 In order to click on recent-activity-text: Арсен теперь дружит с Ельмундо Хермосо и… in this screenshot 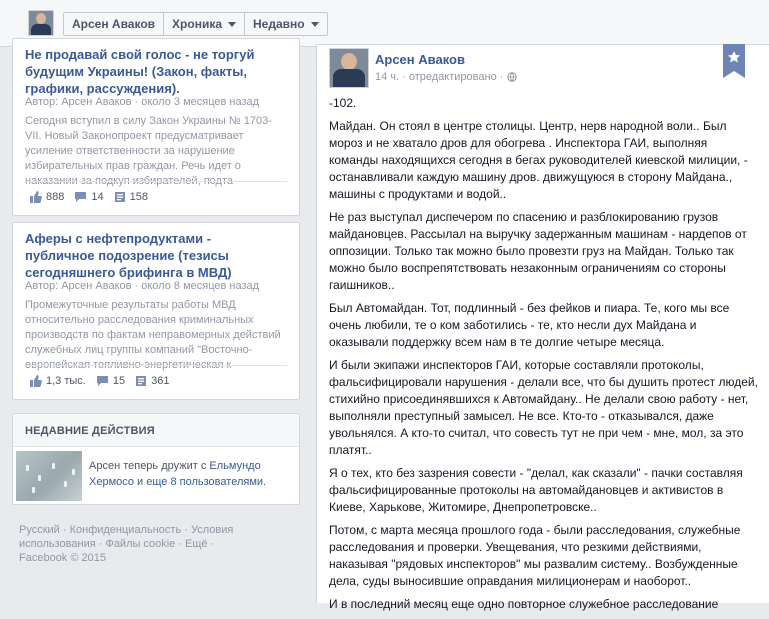, I will do `click(178, 474)`.